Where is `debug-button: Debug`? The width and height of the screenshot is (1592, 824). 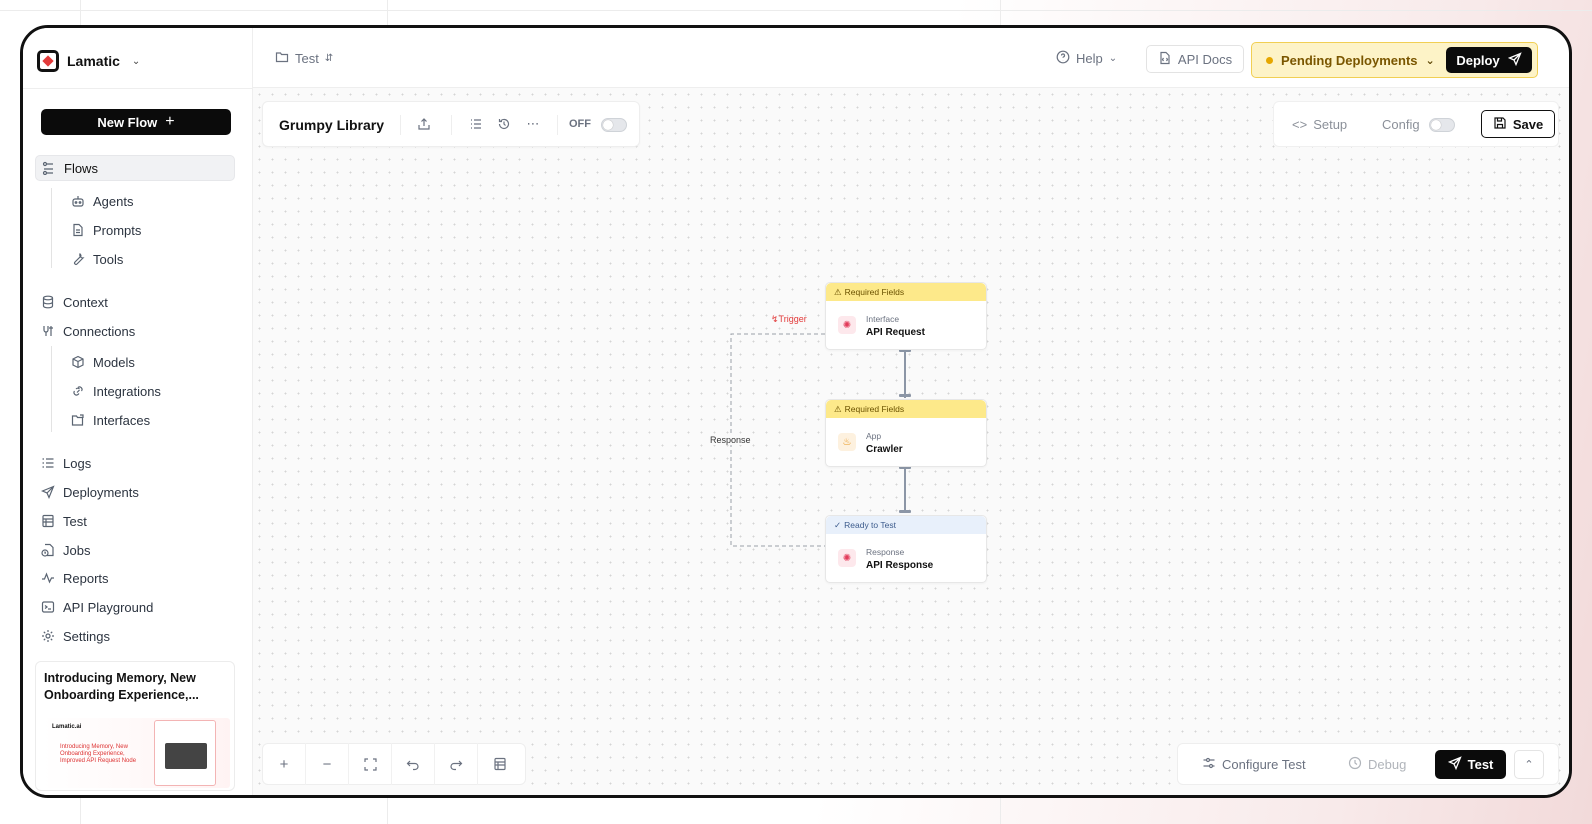 debug-button: Debug is located at coordinates (1377, 764).